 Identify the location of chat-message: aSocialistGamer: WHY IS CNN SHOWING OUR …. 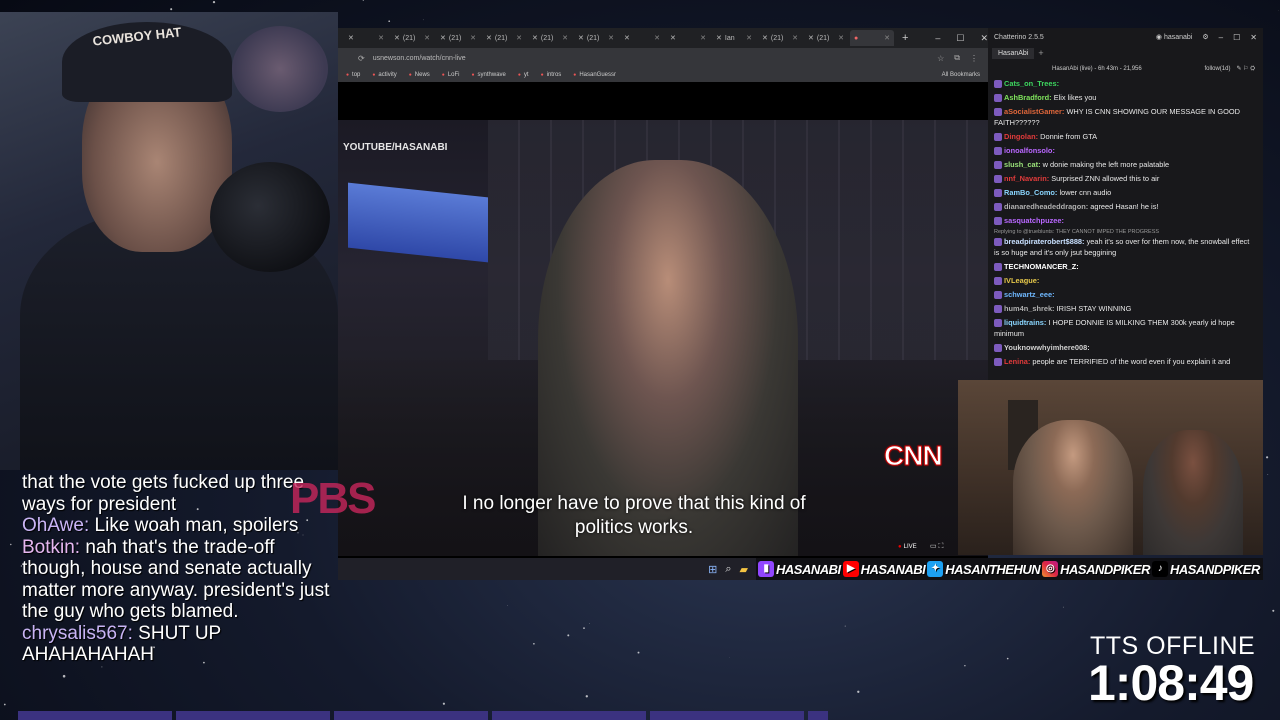
(1125, 117).